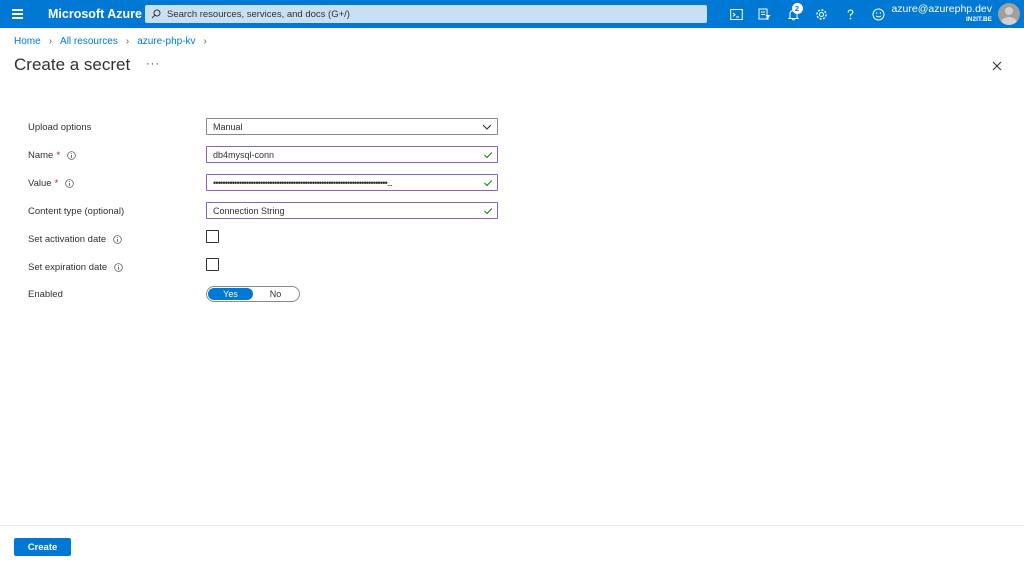 Image resolution: width=1024 pixels, height=566 pixels. I want to click on expiration-date-label-row: Set expiration date, so click(76, 267).